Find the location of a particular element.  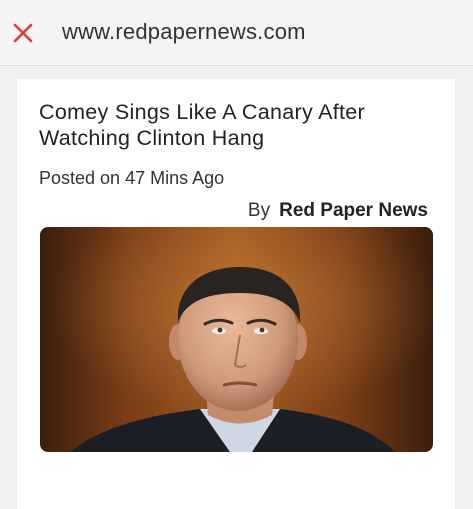

posted-time: Posted on 47 Mins Ago is located at coordinates (131, 178).